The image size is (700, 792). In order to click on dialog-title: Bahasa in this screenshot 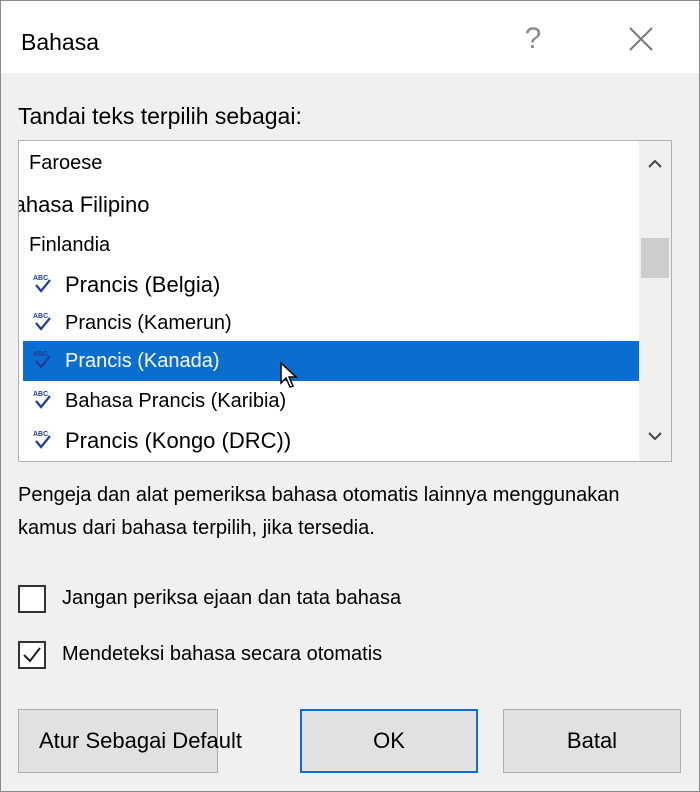, I will do `click(60, 42)`.